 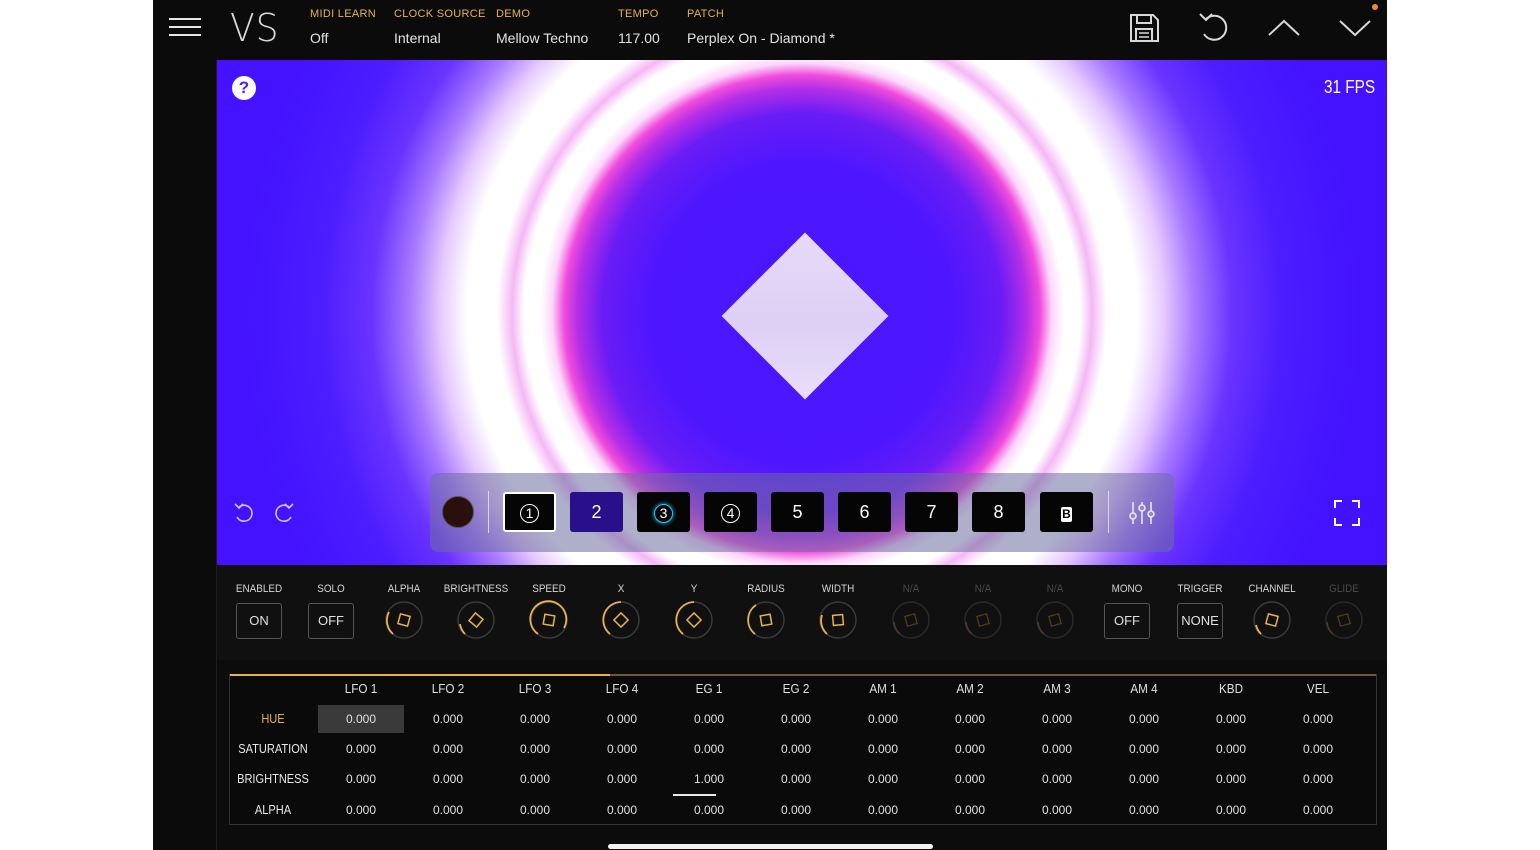 I want to click on matrix-top-accent, so click(x=420, y=675).